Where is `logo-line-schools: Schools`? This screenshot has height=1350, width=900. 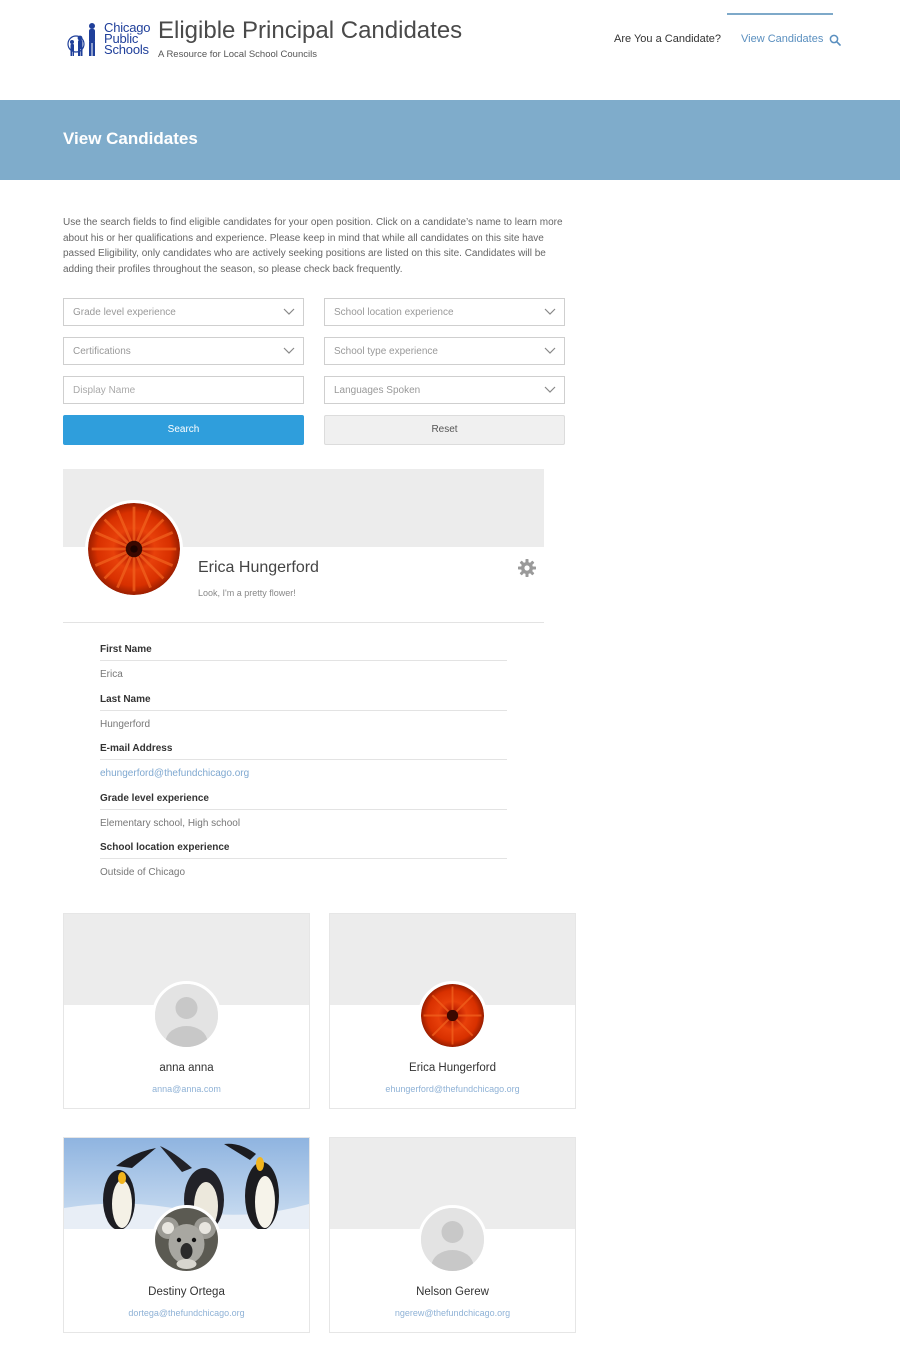
logo-line-schools: Schools is located at coordinates (126, 49).